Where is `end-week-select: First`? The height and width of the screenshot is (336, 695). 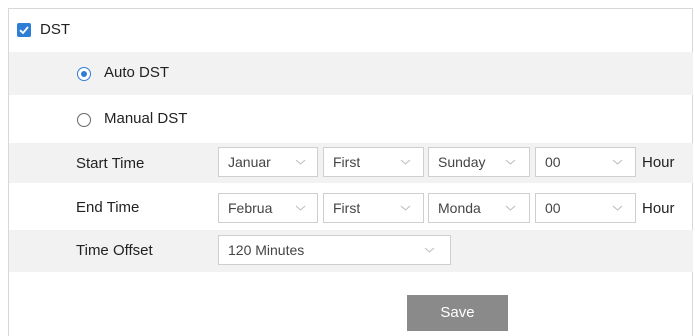
end-week-select: First is located at coordinates (373, 208).